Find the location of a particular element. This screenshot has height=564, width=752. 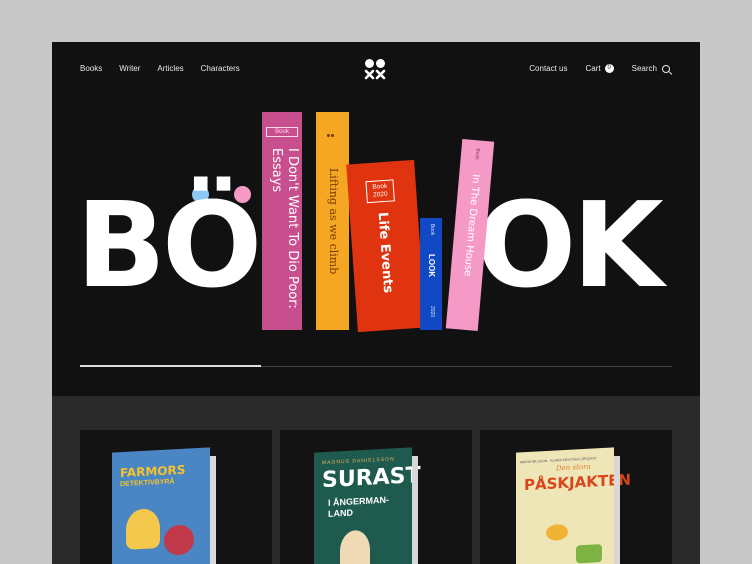

book-spine-4: Book LOOK 2020 is located at coordinates (431, 274).